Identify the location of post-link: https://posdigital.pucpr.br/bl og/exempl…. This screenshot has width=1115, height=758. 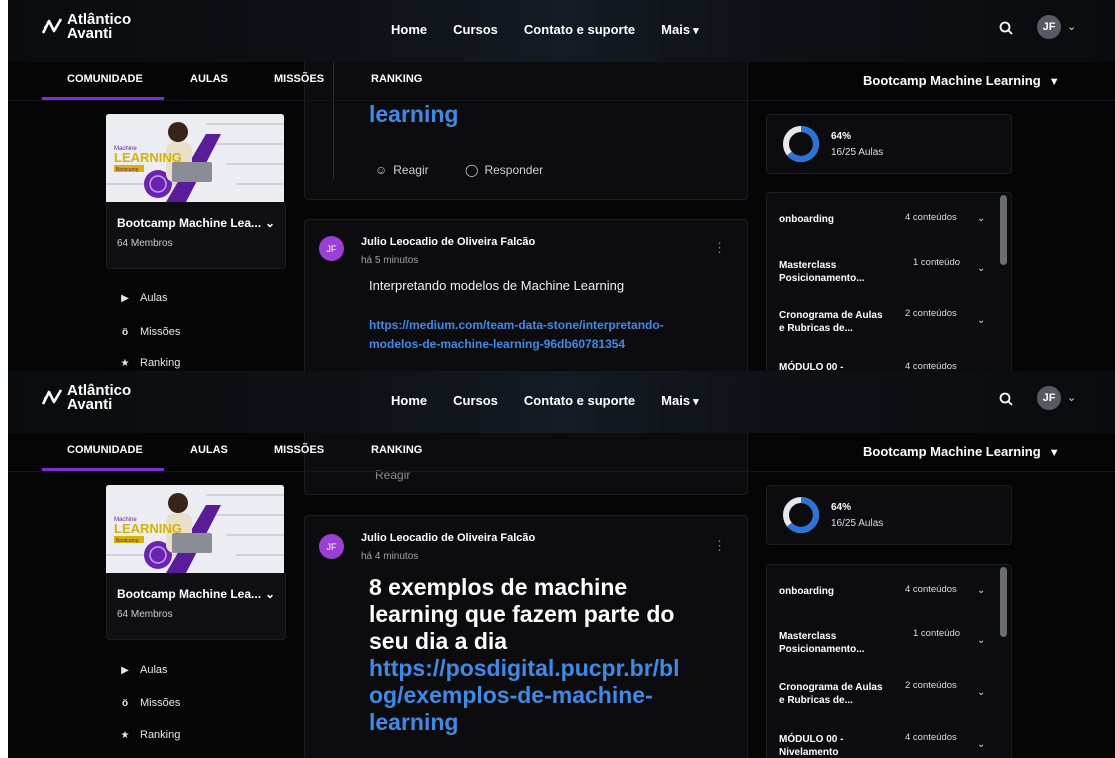
(524, 695).